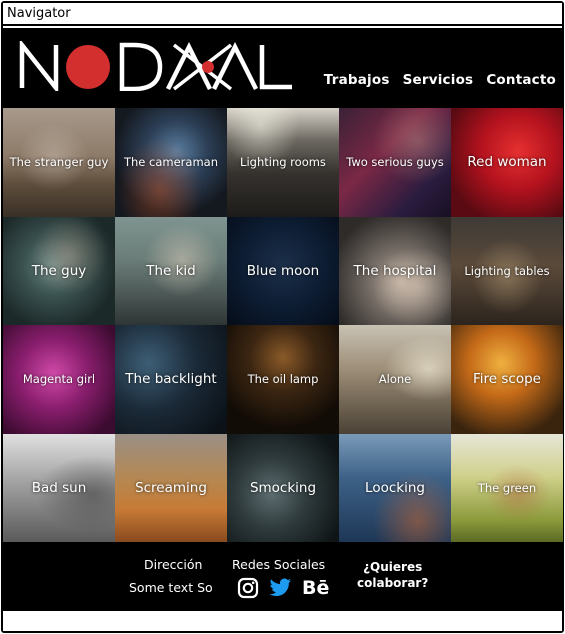  Describe the element at coordinates (315, 588) in the screenshot. I see `behance-icon: Bē` at that location.